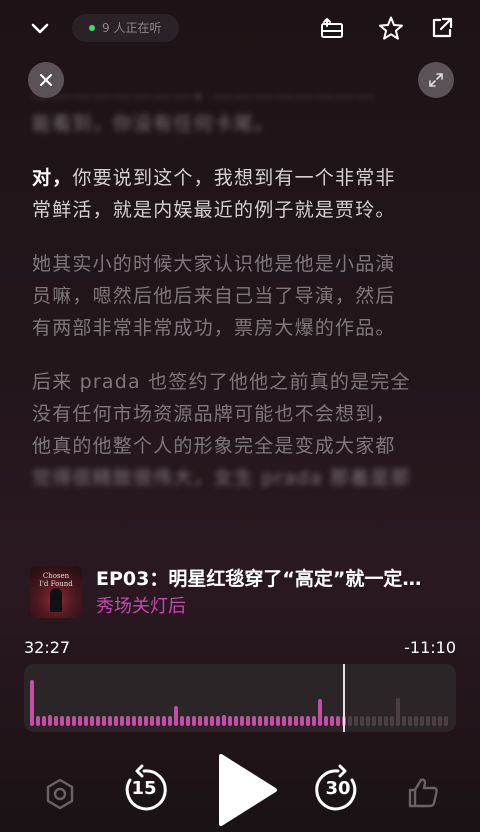  I want to click on current-word: 对，, so click(52, 178).